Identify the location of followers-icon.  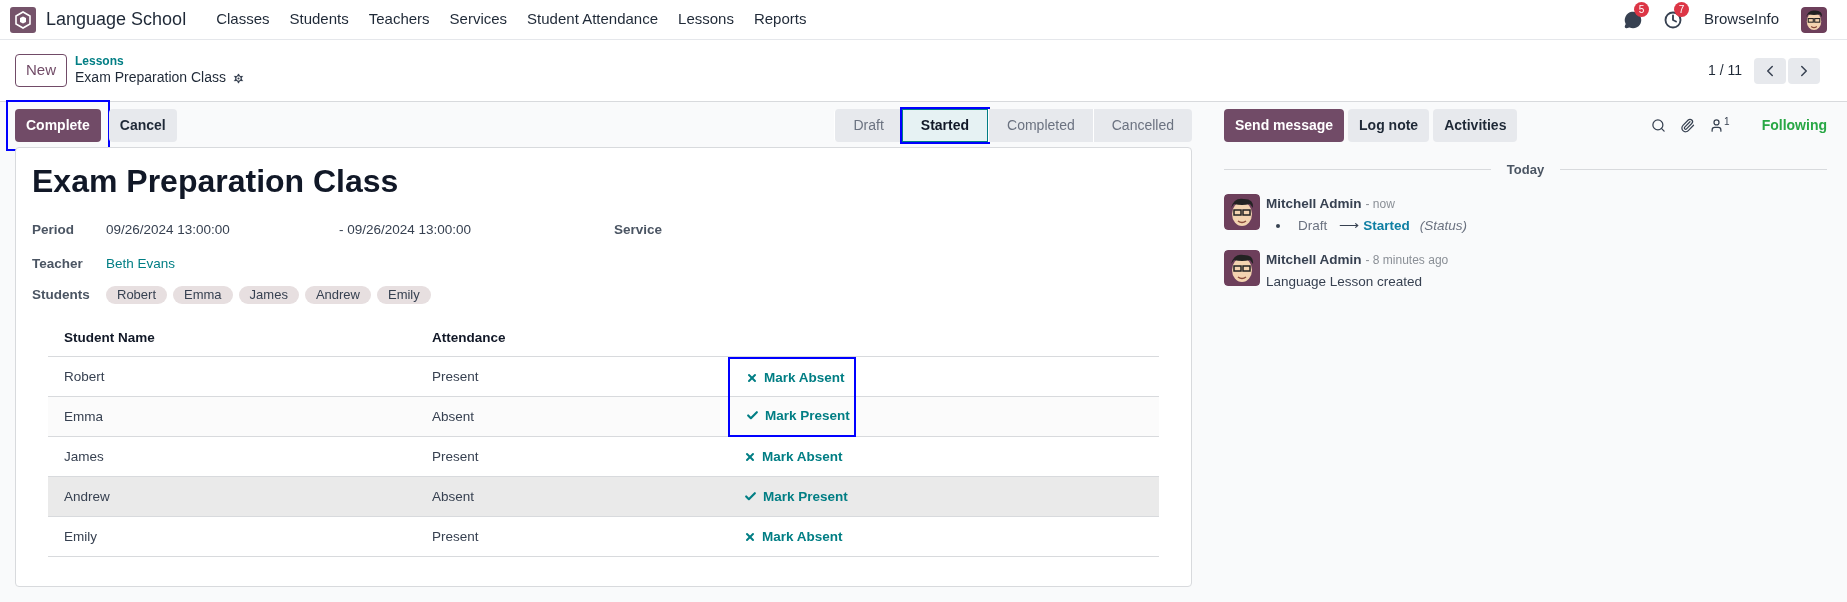
(1717, 125).